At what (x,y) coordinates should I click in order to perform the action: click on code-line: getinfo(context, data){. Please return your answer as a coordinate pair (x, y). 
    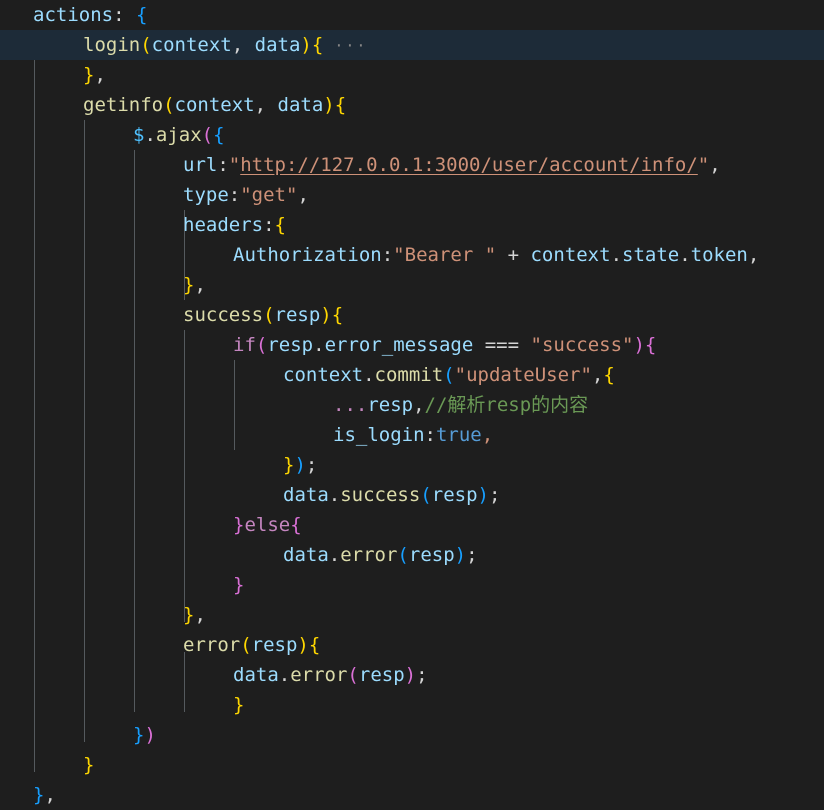
    Looking at the image, I should click on (412, 105).